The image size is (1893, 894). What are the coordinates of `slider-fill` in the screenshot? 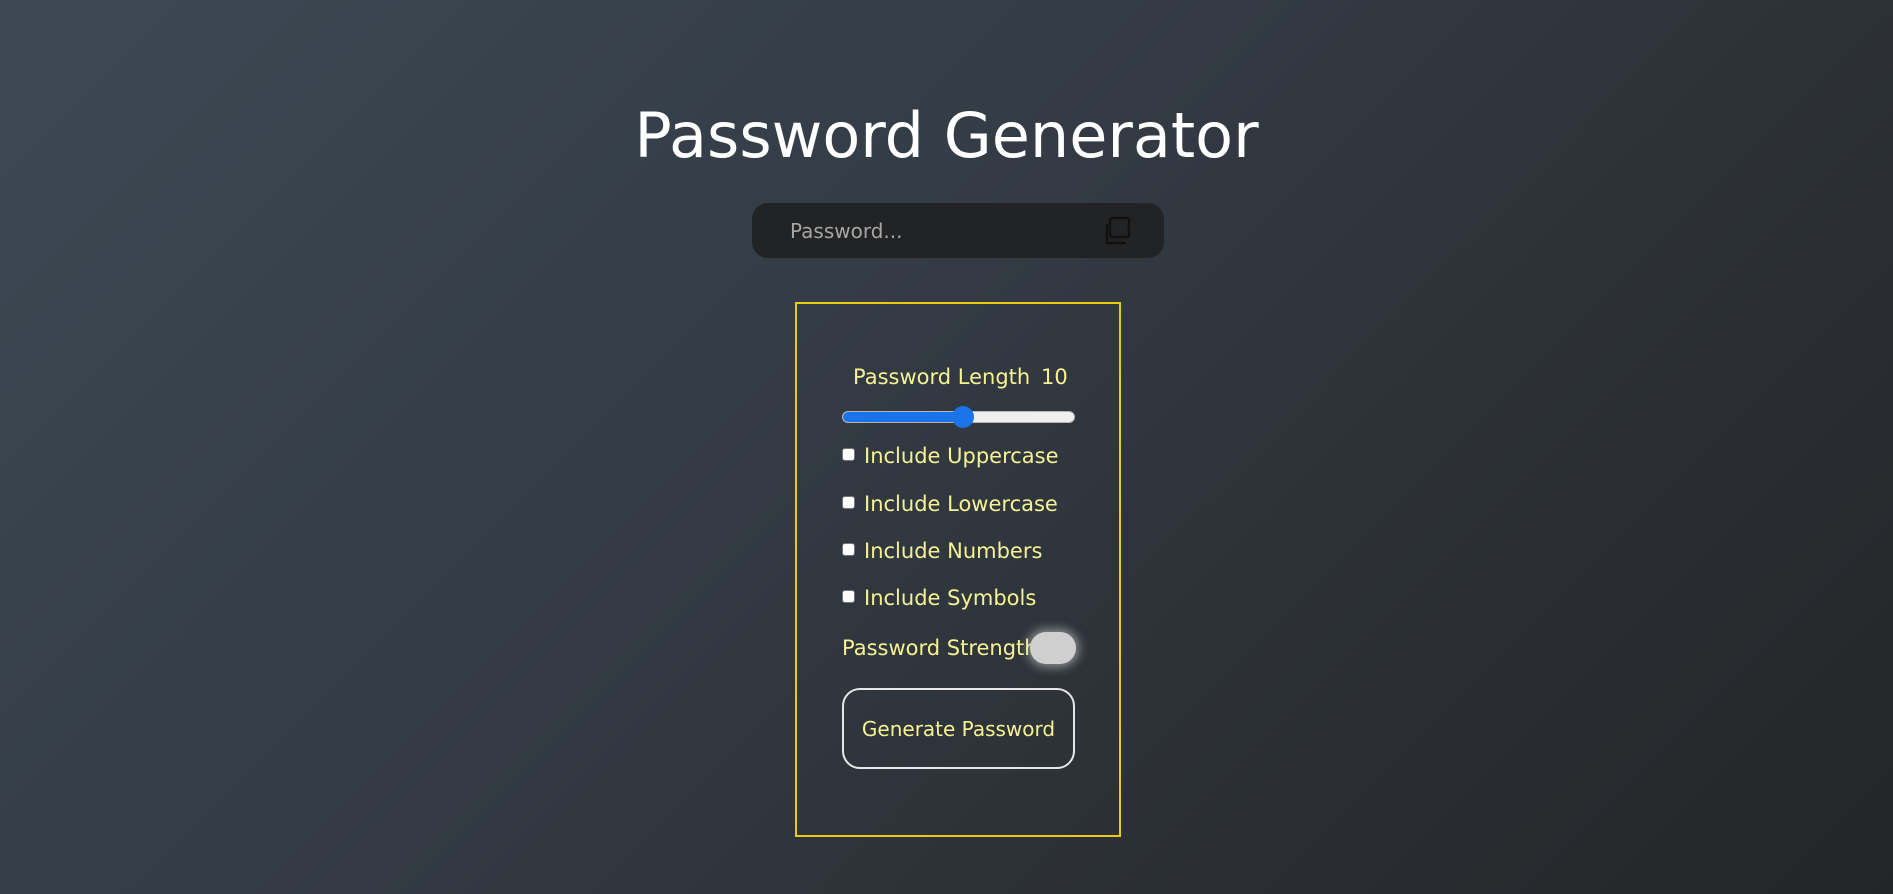 It's located at (903, 417).